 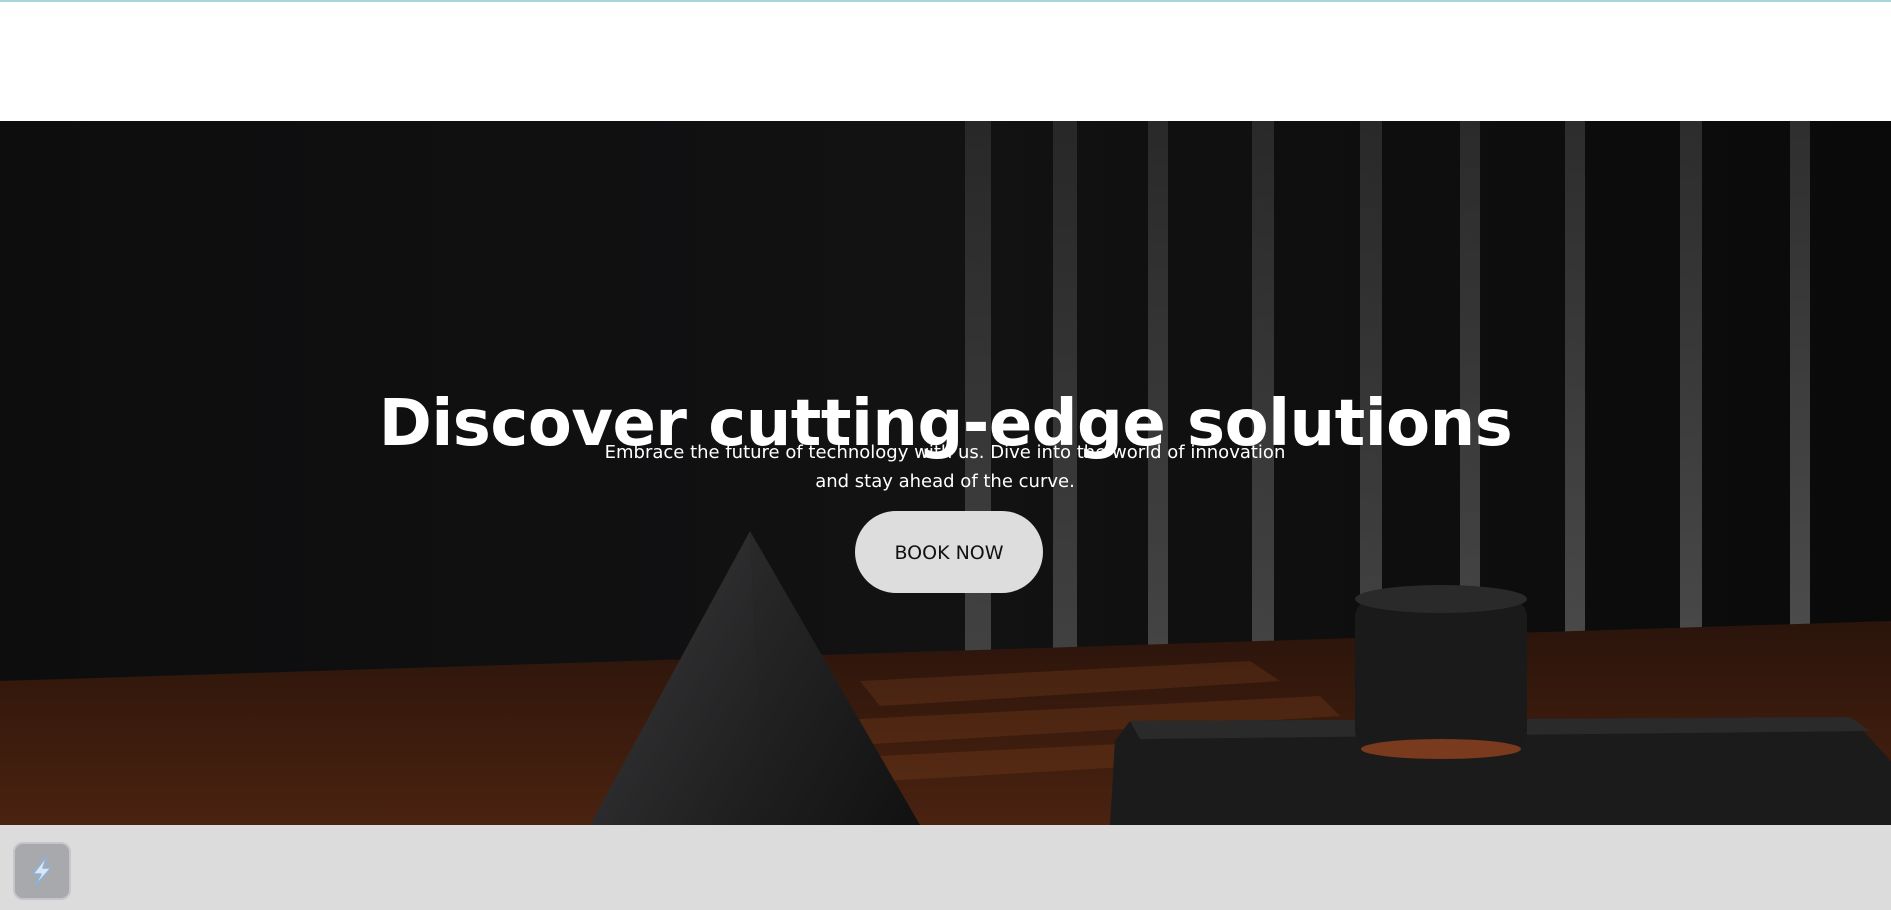 I want to click on floating-widget-button, so click(x=42, y=871).